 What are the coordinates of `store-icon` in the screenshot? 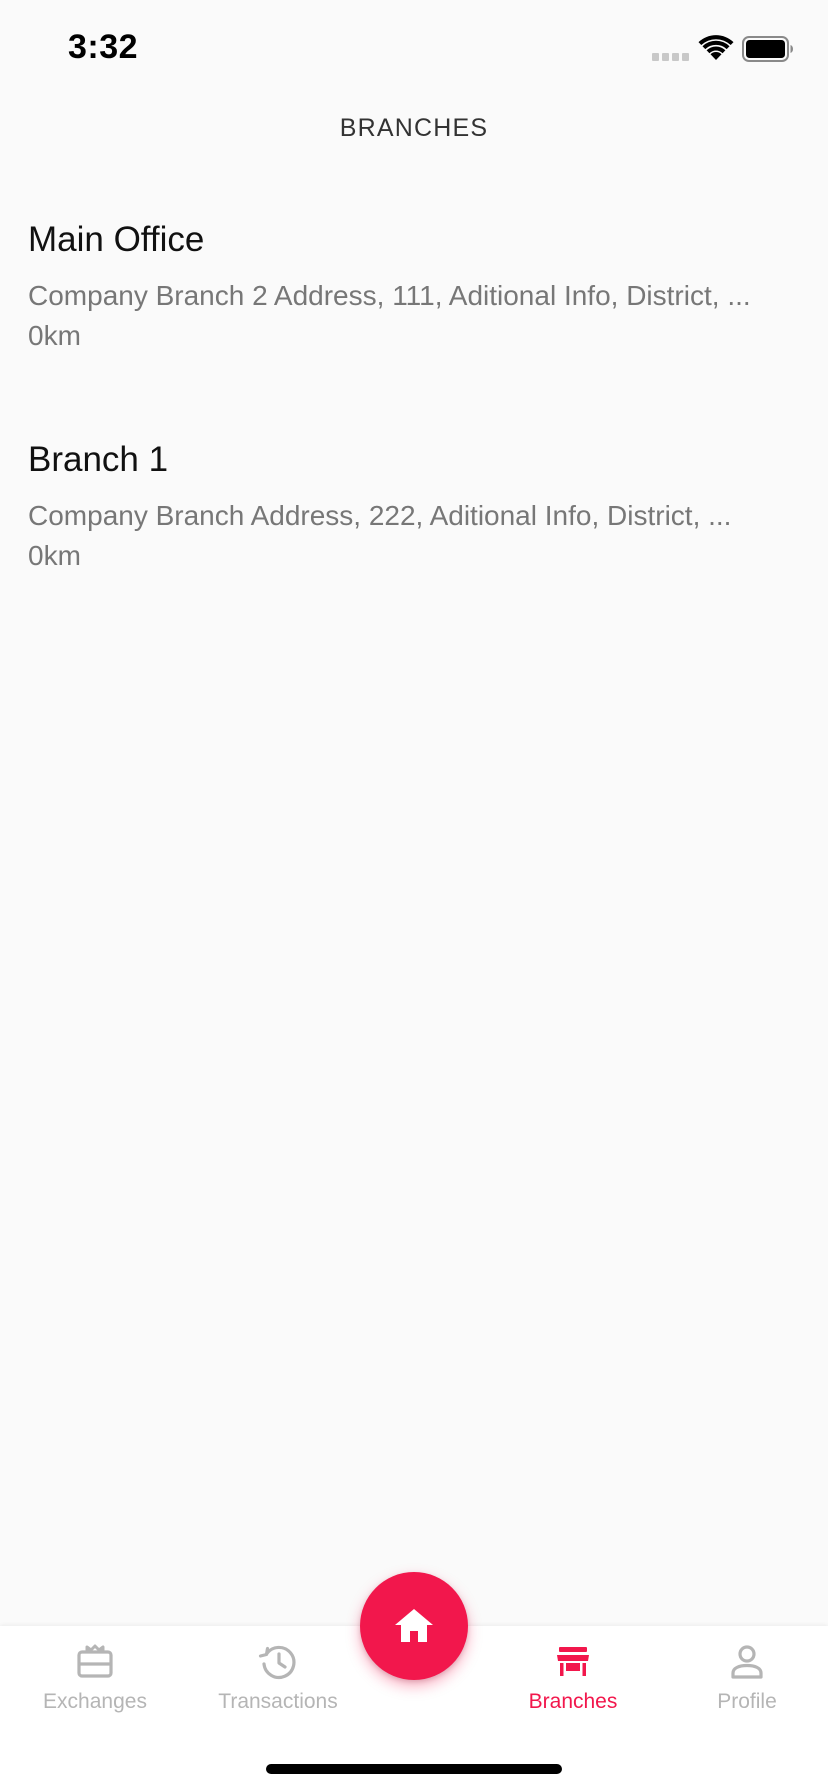 It's located at (573, 1661).